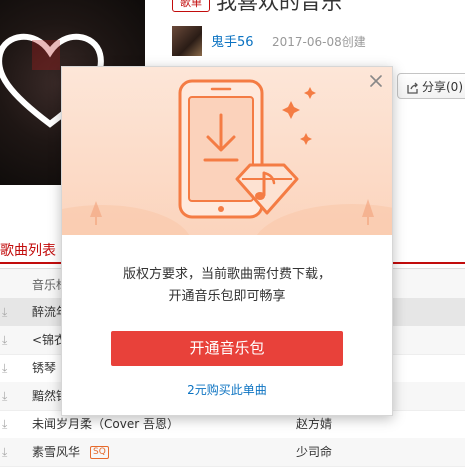 This screenshot has width=465, height=467. What do you see at coordinates (227, 348) in the screenshot?
I see `open-music-package-button: 开通音乐包` at bounding box center [227, 348].